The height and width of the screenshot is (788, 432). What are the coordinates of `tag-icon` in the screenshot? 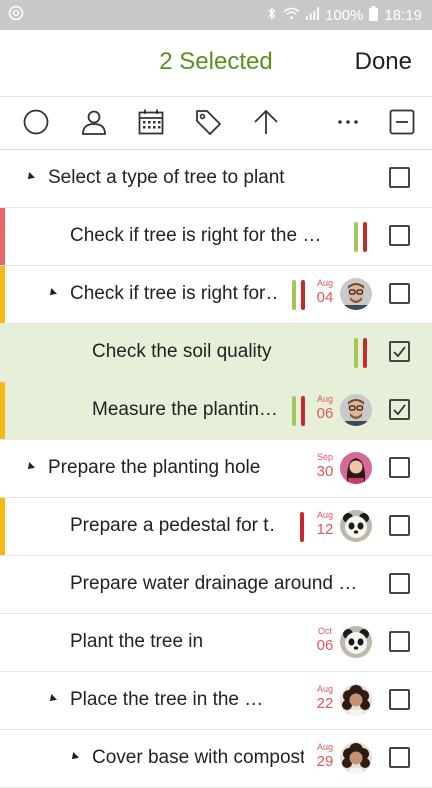 It's located at (208, 122).